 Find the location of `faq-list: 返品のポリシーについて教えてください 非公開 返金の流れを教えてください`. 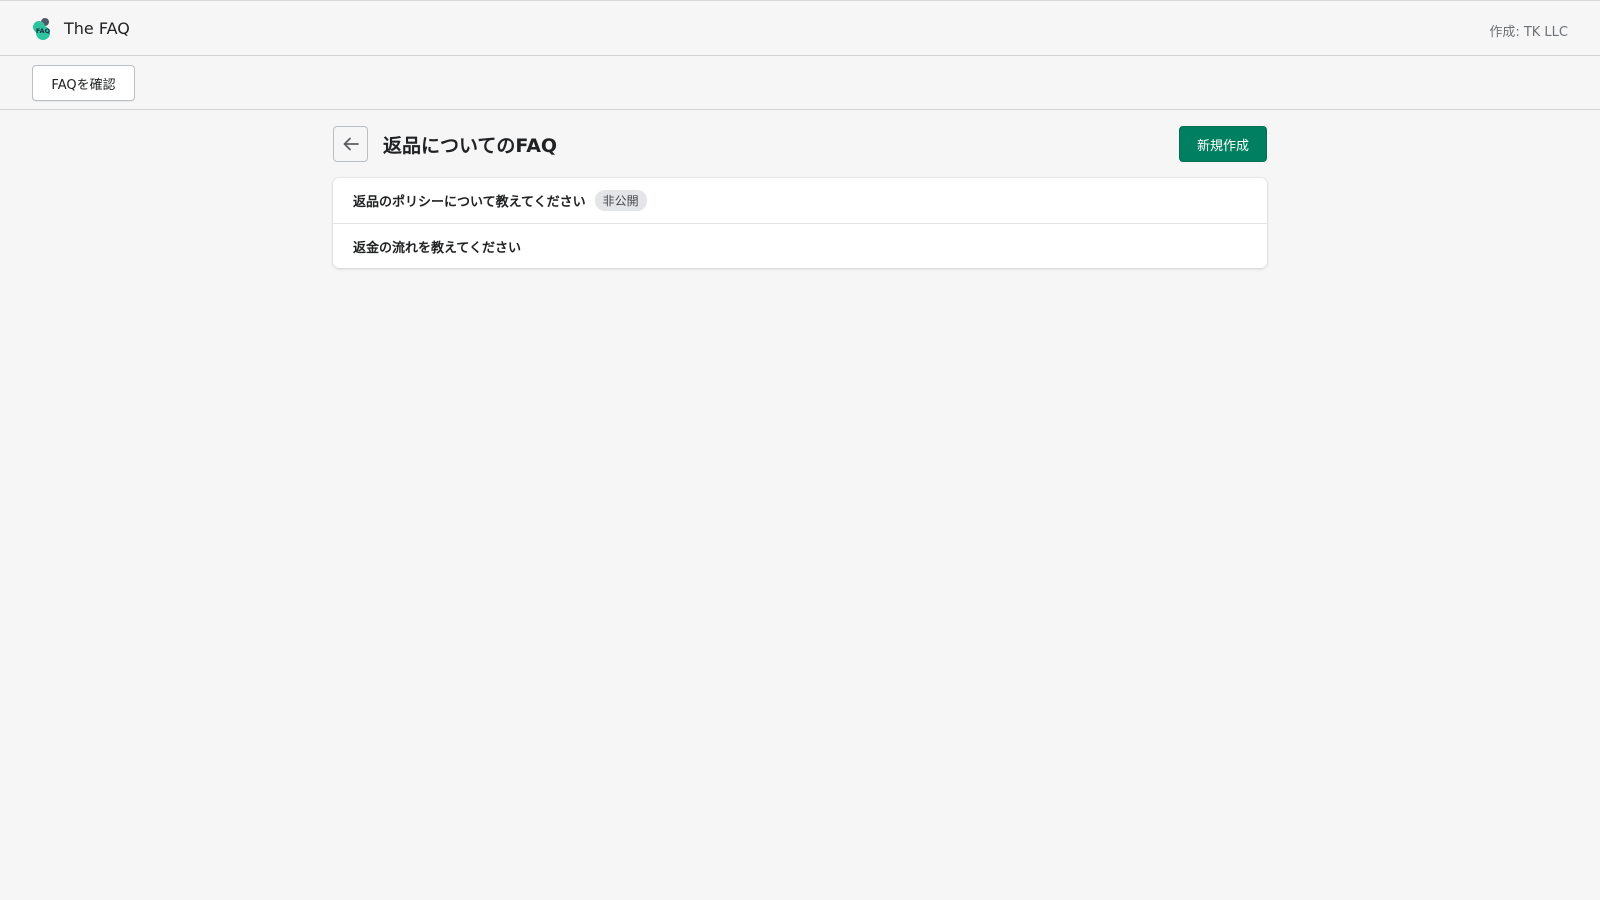

faq-list: 返品のポリシーについて教えてください 非公開 返金の流れを教えてください is located at coordinates (800, 223).